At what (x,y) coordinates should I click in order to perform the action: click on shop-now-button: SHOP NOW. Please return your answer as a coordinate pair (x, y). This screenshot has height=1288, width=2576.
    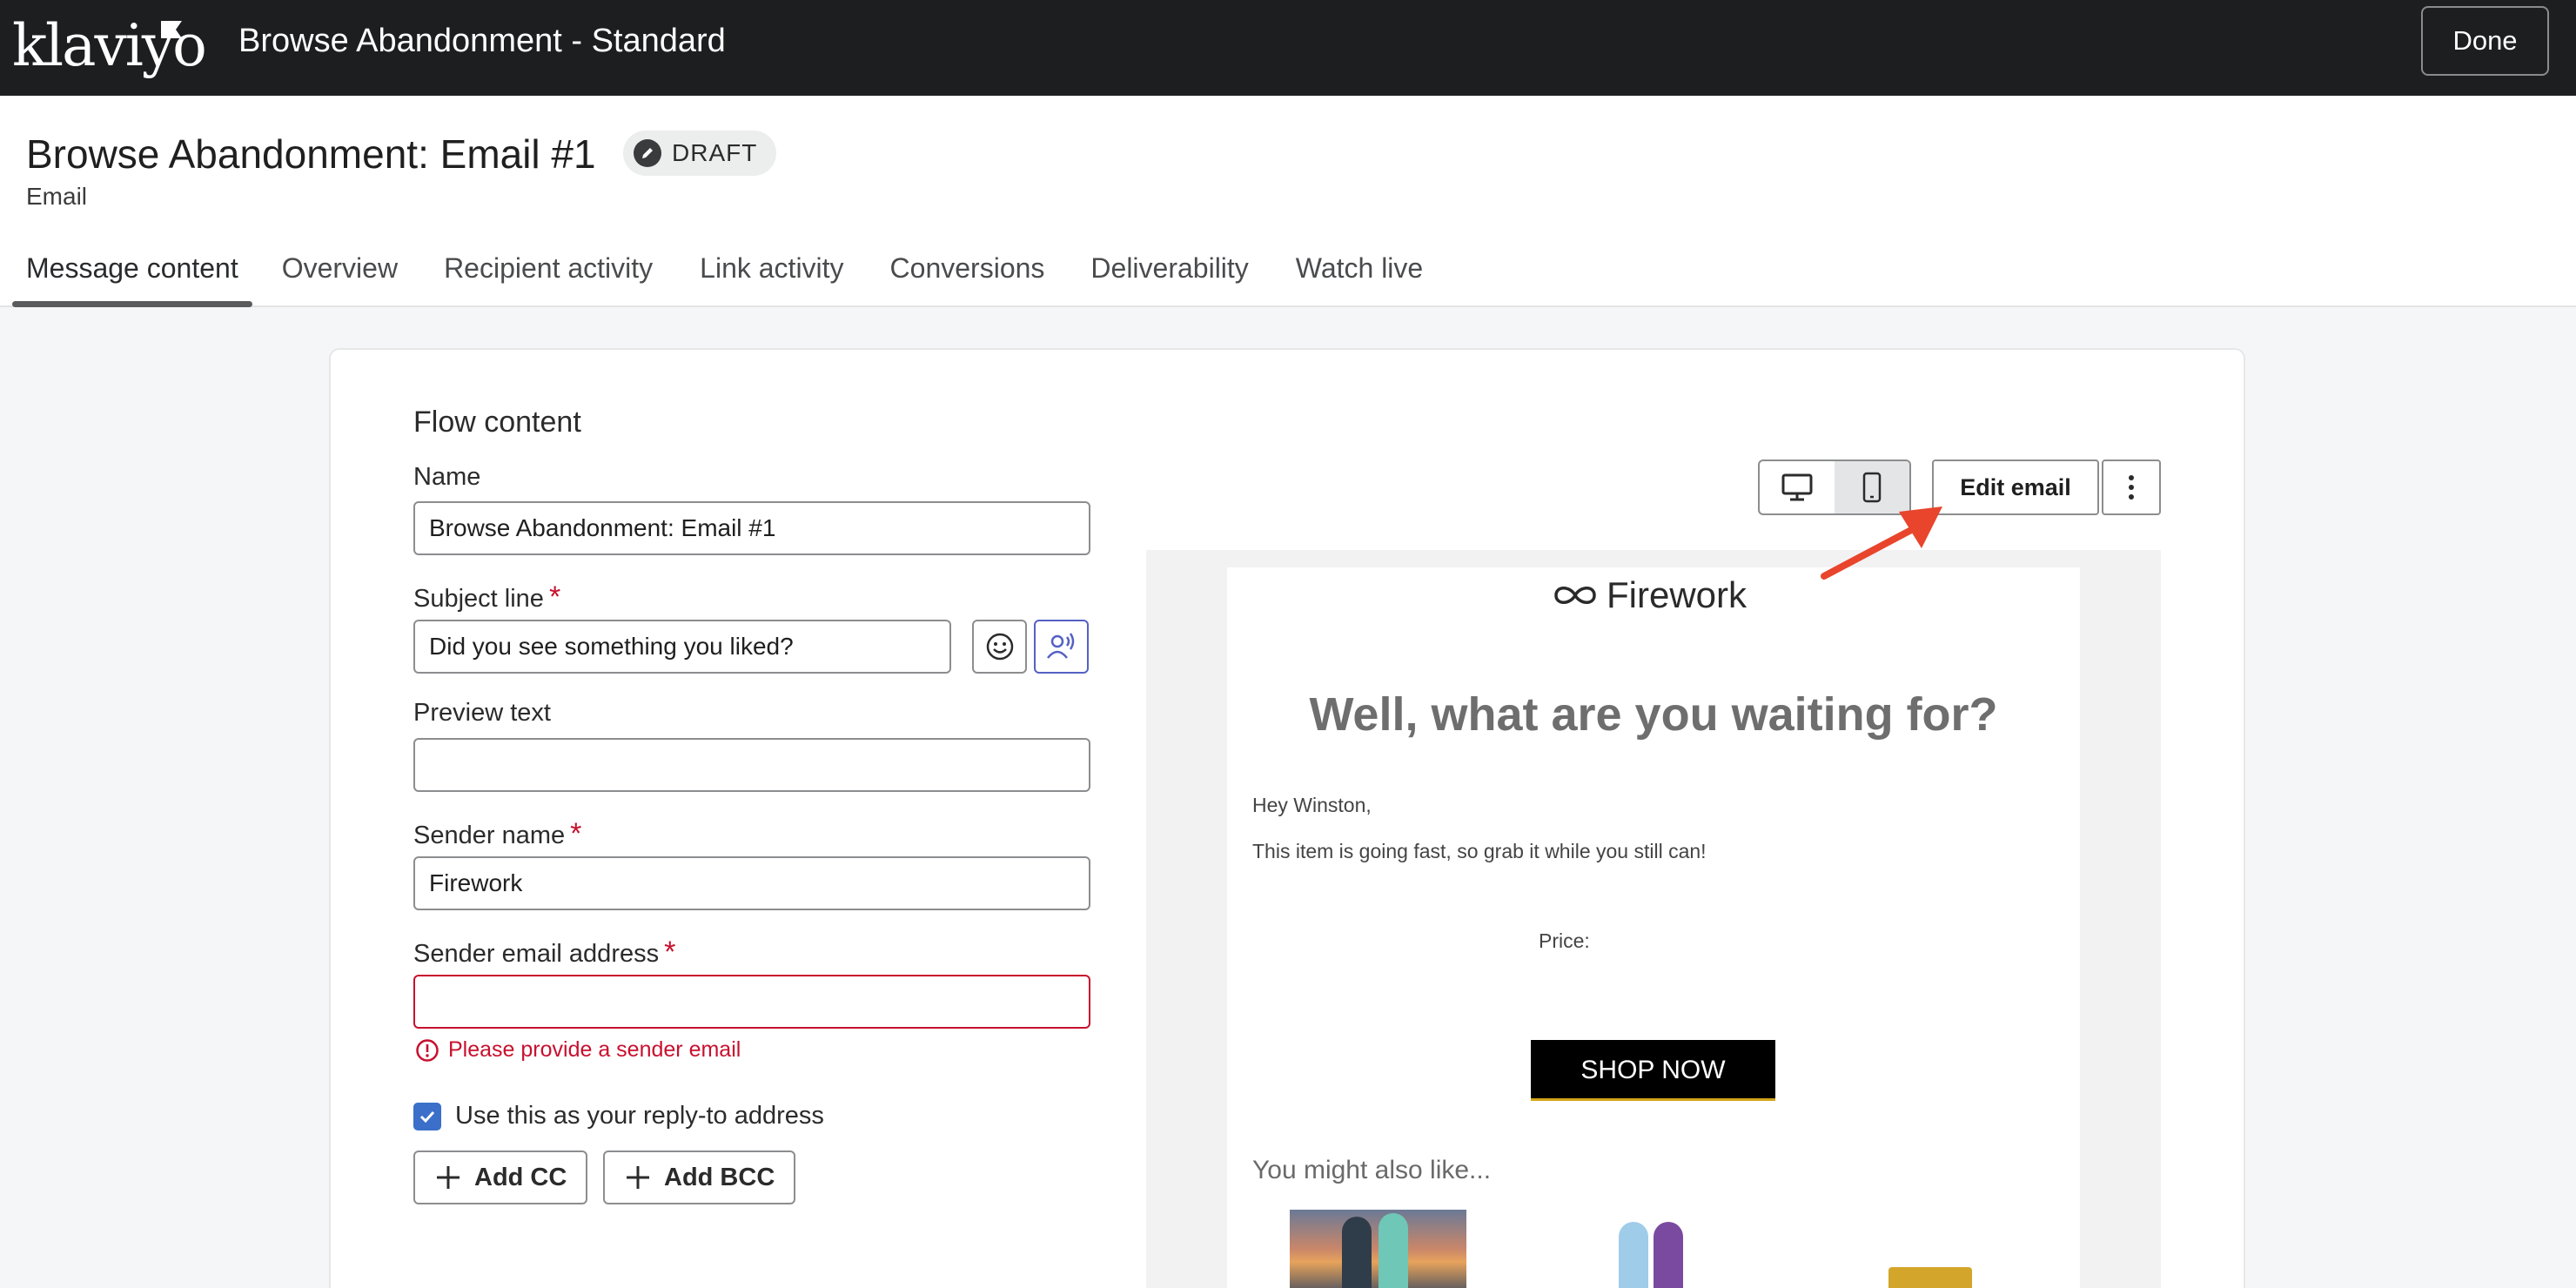
    Looking at the image, I should click on (1653, 1070).